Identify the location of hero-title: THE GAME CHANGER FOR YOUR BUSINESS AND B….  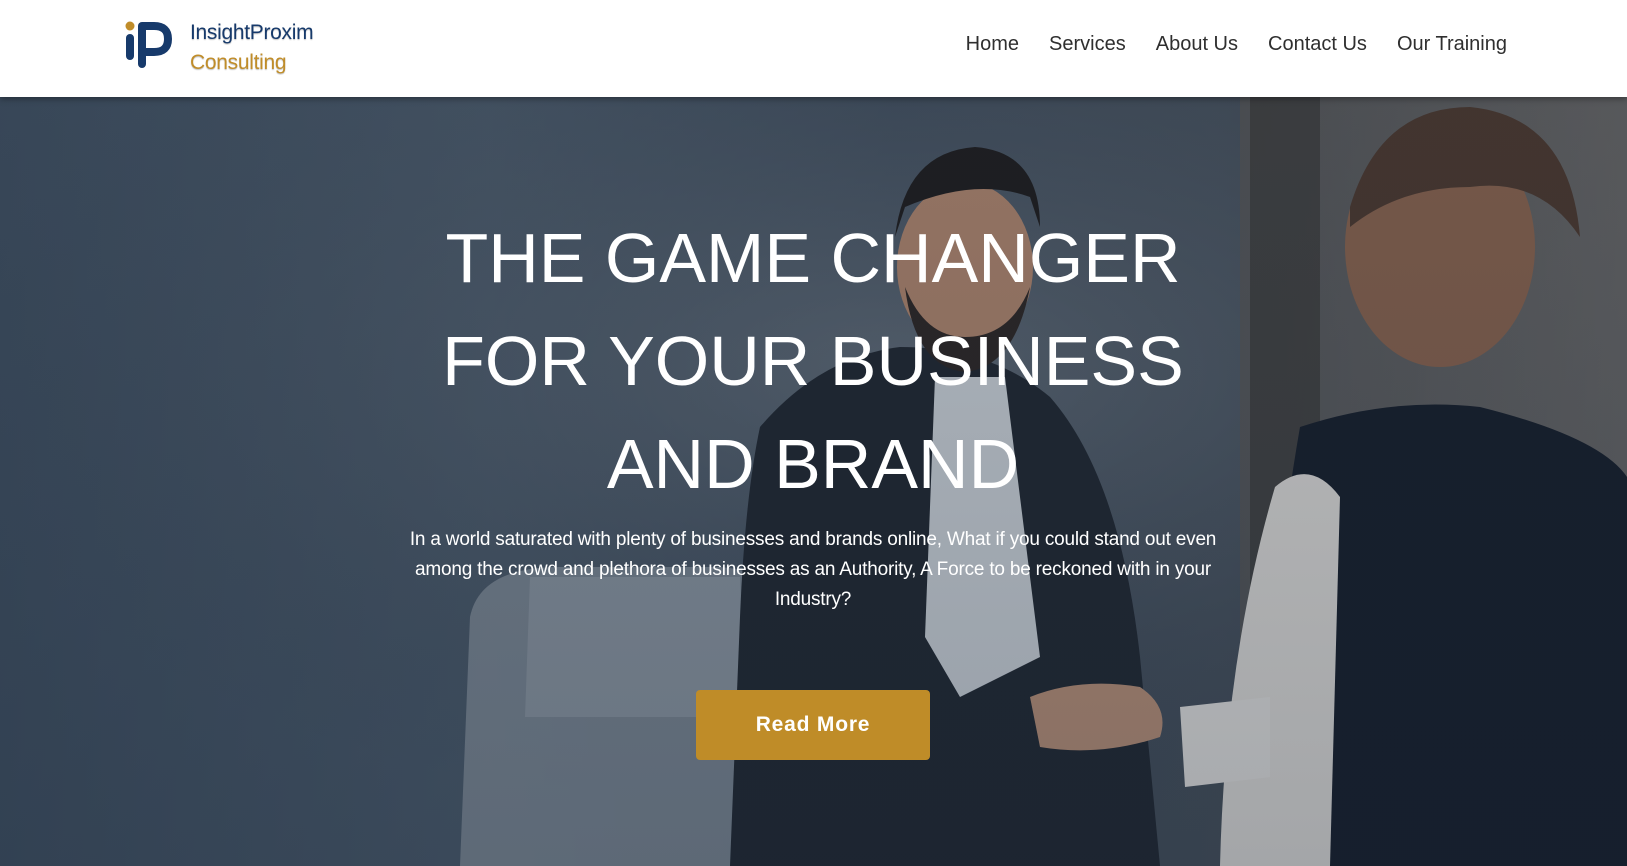
(813, 361).